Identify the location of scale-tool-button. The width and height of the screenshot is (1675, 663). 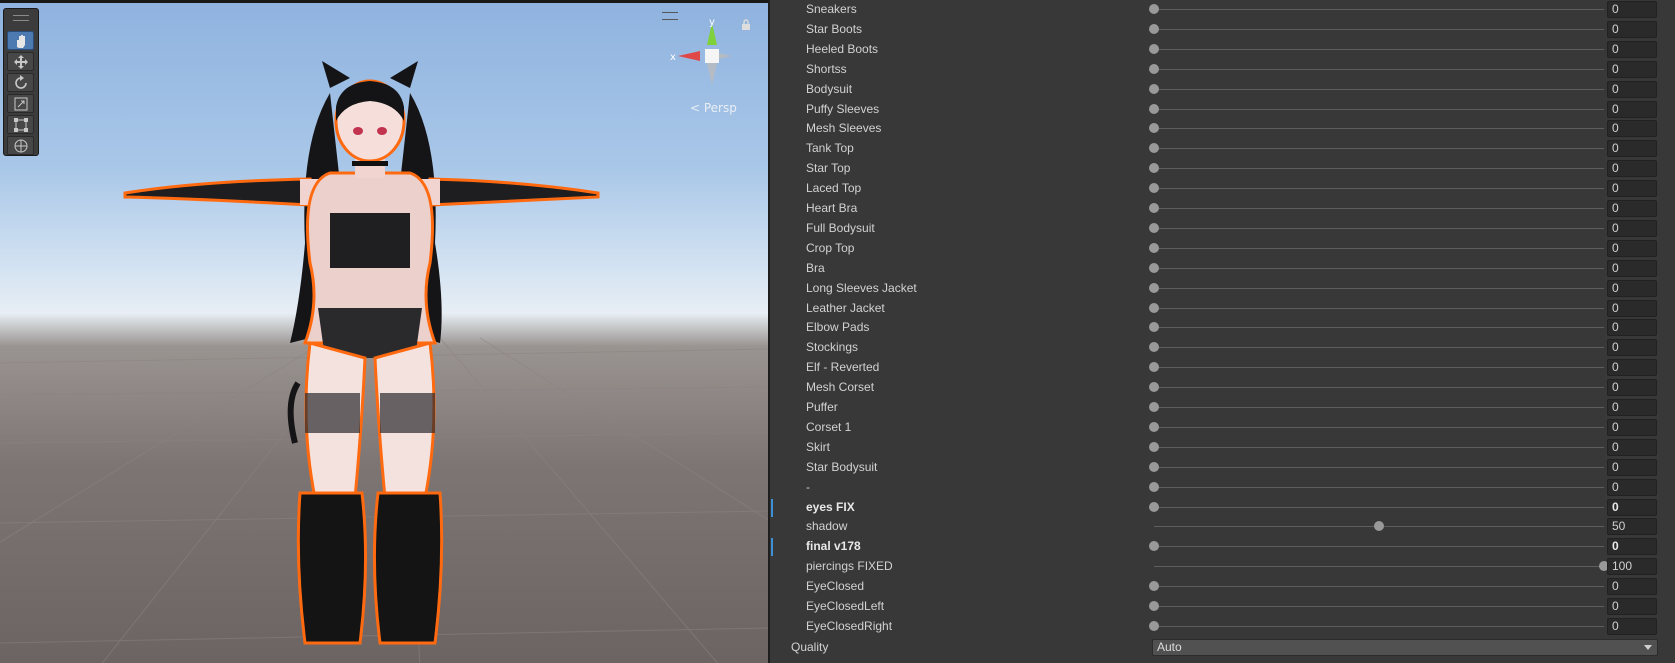
(20, 103).